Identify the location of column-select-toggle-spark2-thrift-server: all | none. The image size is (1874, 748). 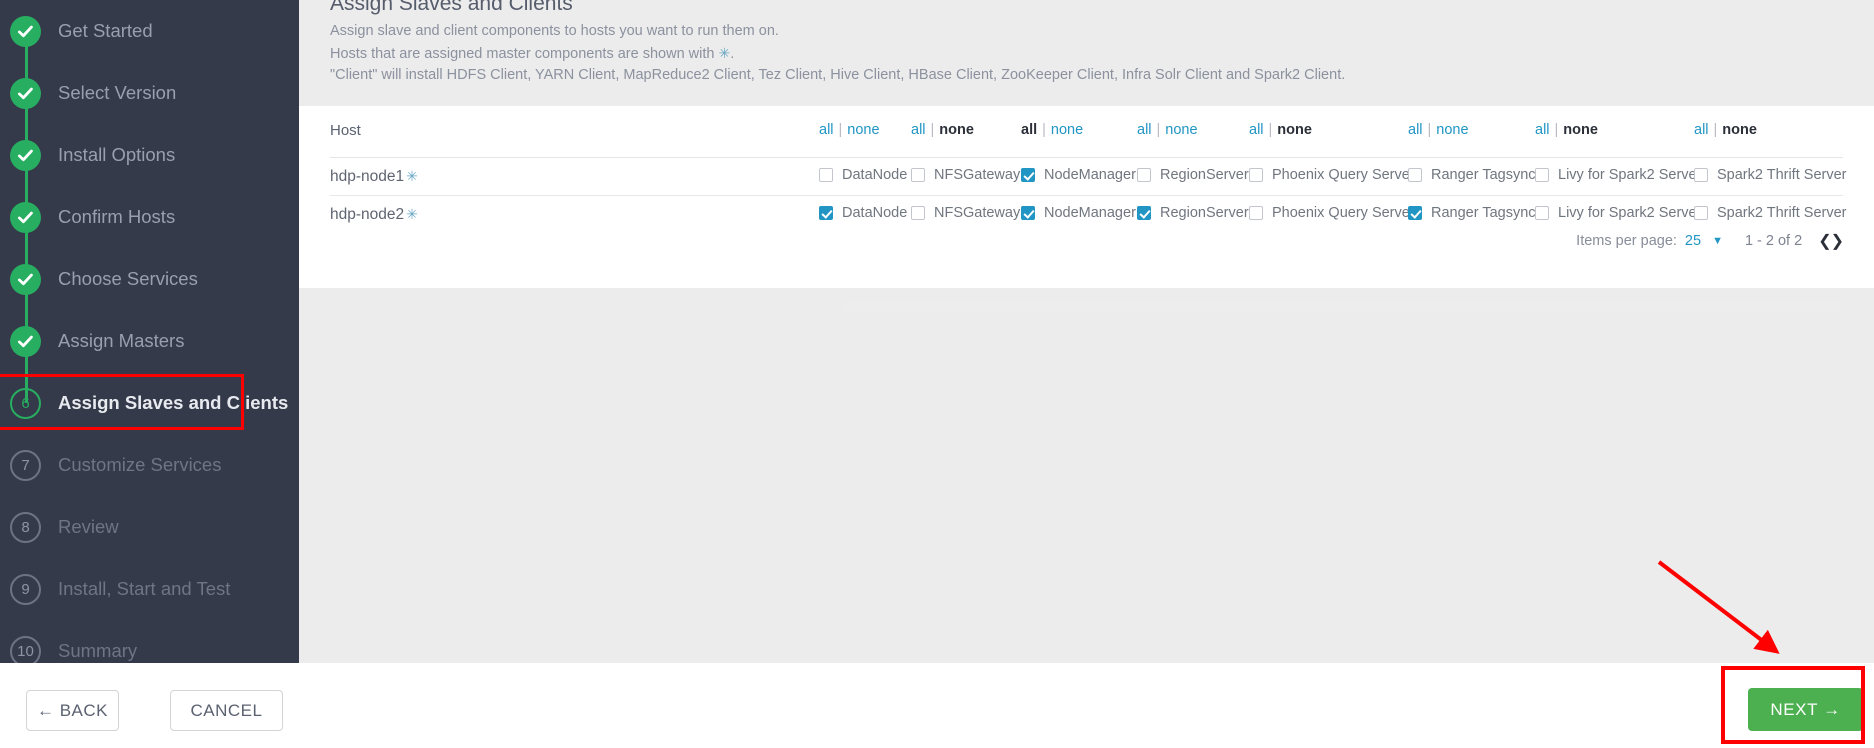
(1725, 130).